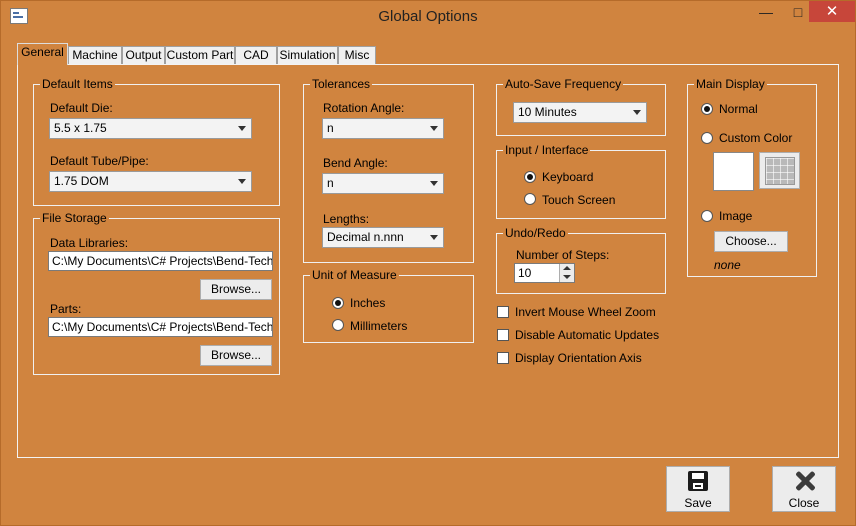 This screenshot has height=526, width=856. I want to click on tab-machine: Machine, so click(95, 55).